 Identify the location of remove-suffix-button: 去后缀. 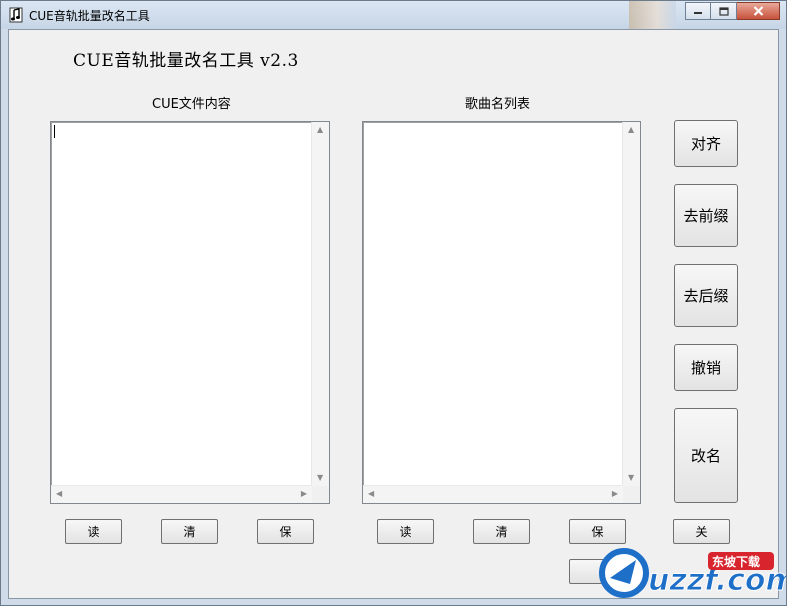
(706, 295).